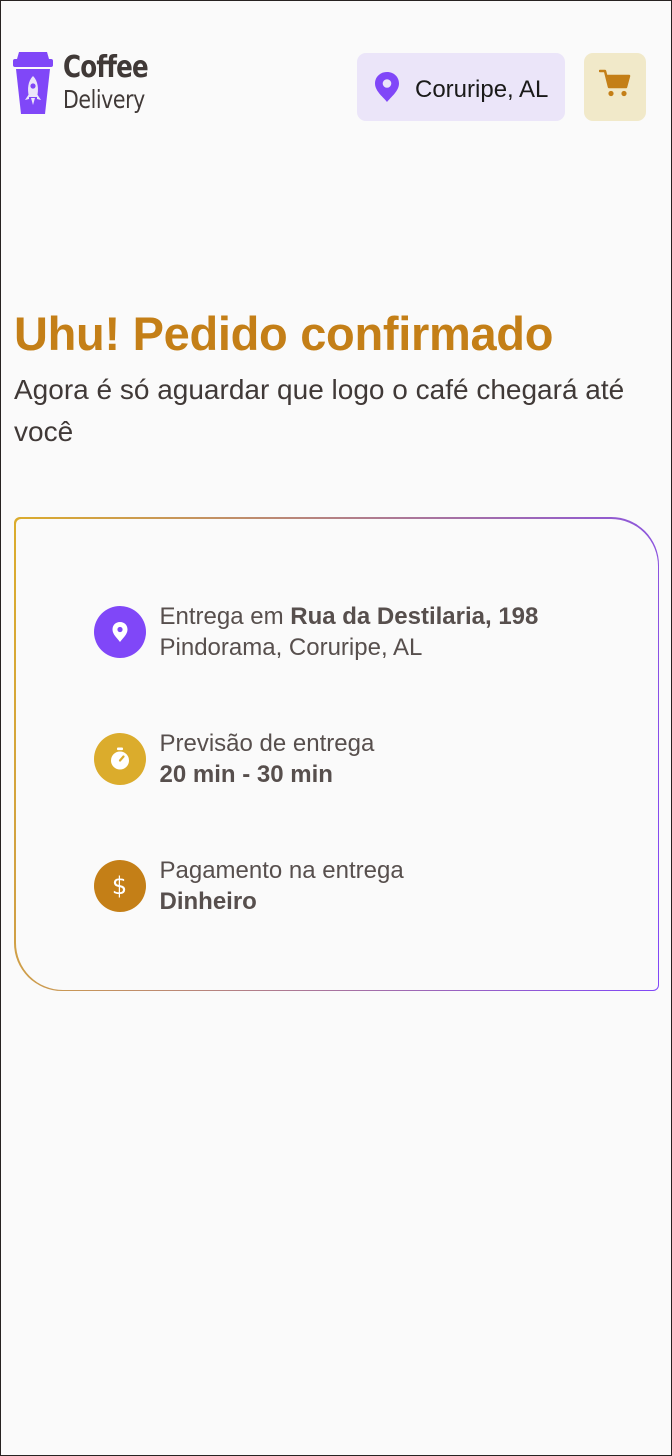  What do you see at coordinates (336, 76) in the screenshot?
I see `header: Coffee Delivery Coruripe, AL` at bounding box center [336, 76].